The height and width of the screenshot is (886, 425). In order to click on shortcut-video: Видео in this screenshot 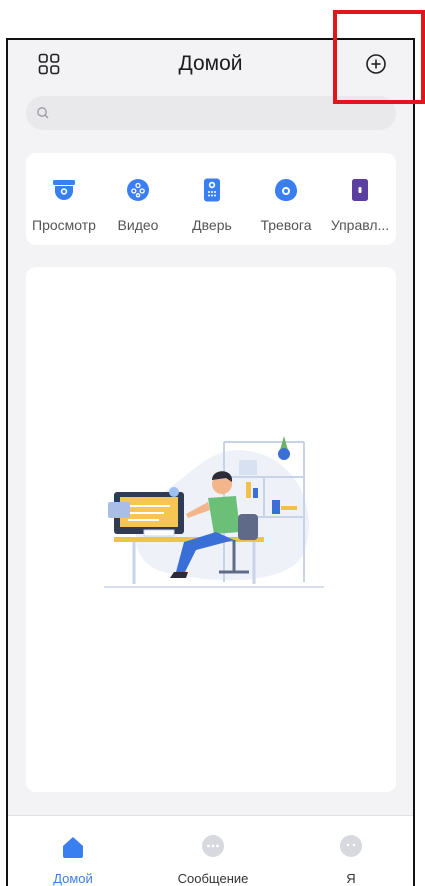, I will do `click(138, 199)`.